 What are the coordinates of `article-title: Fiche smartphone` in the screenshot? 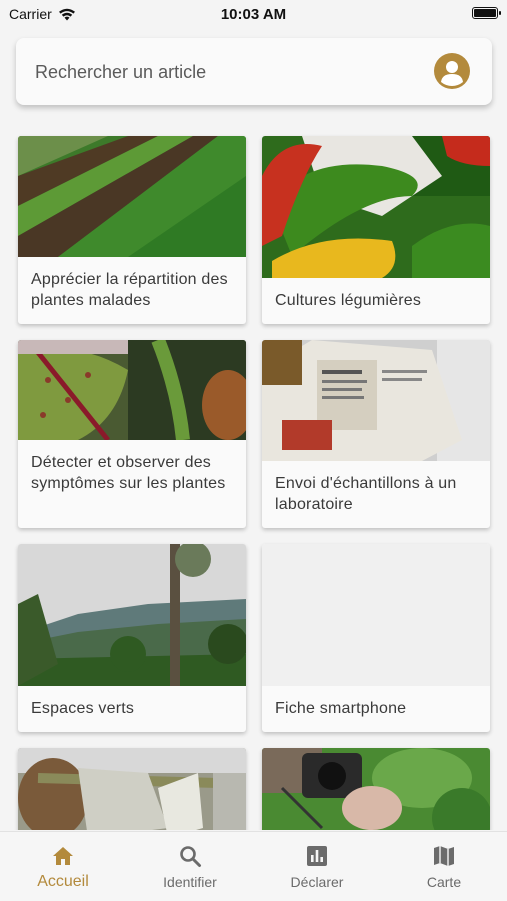 It's located at (341, 708).